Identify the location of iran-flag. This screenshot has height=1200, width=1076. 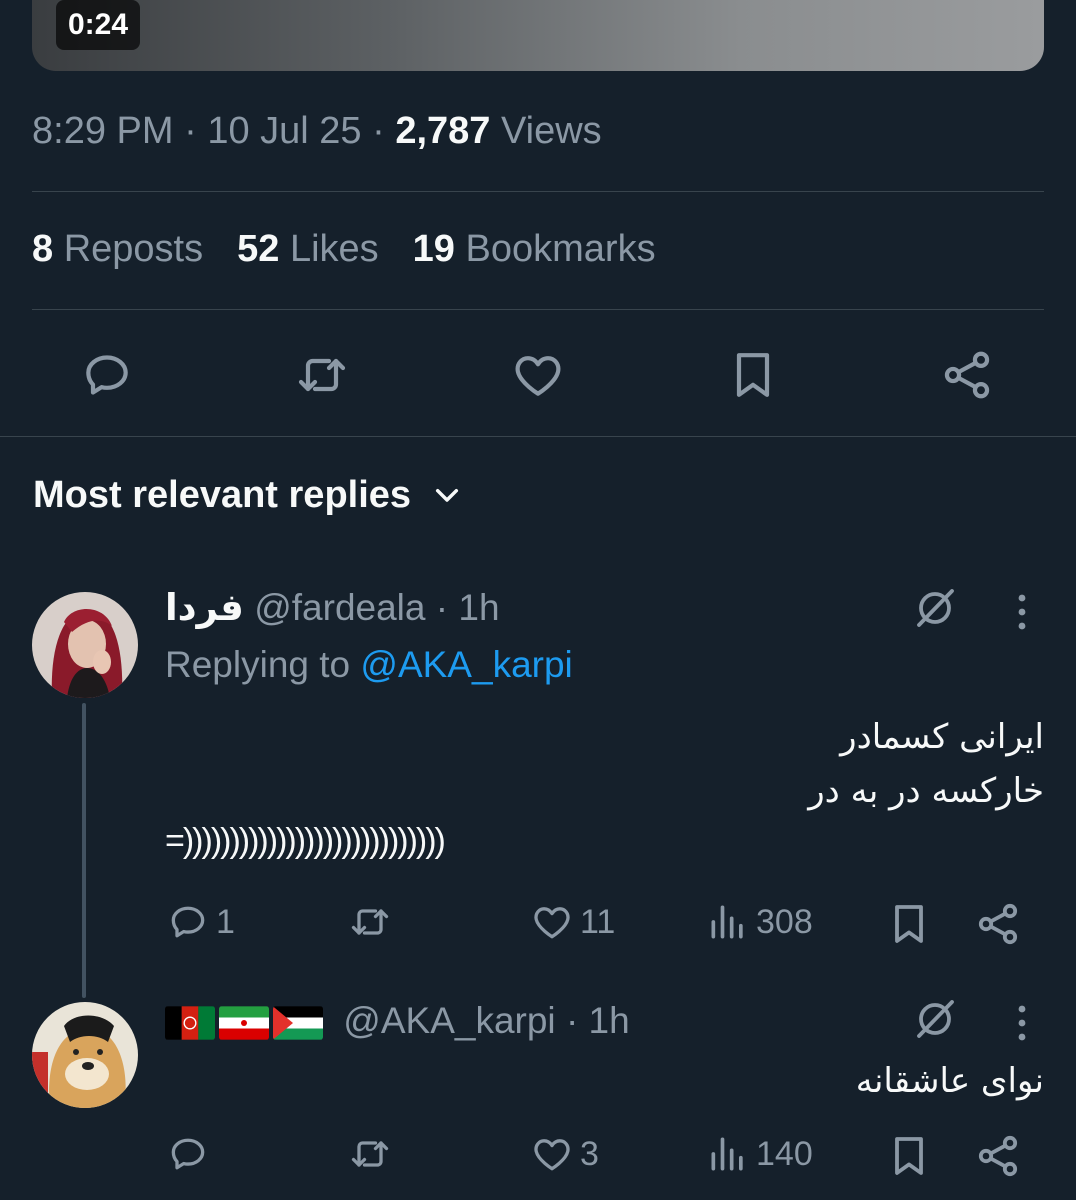
(244, 1023).